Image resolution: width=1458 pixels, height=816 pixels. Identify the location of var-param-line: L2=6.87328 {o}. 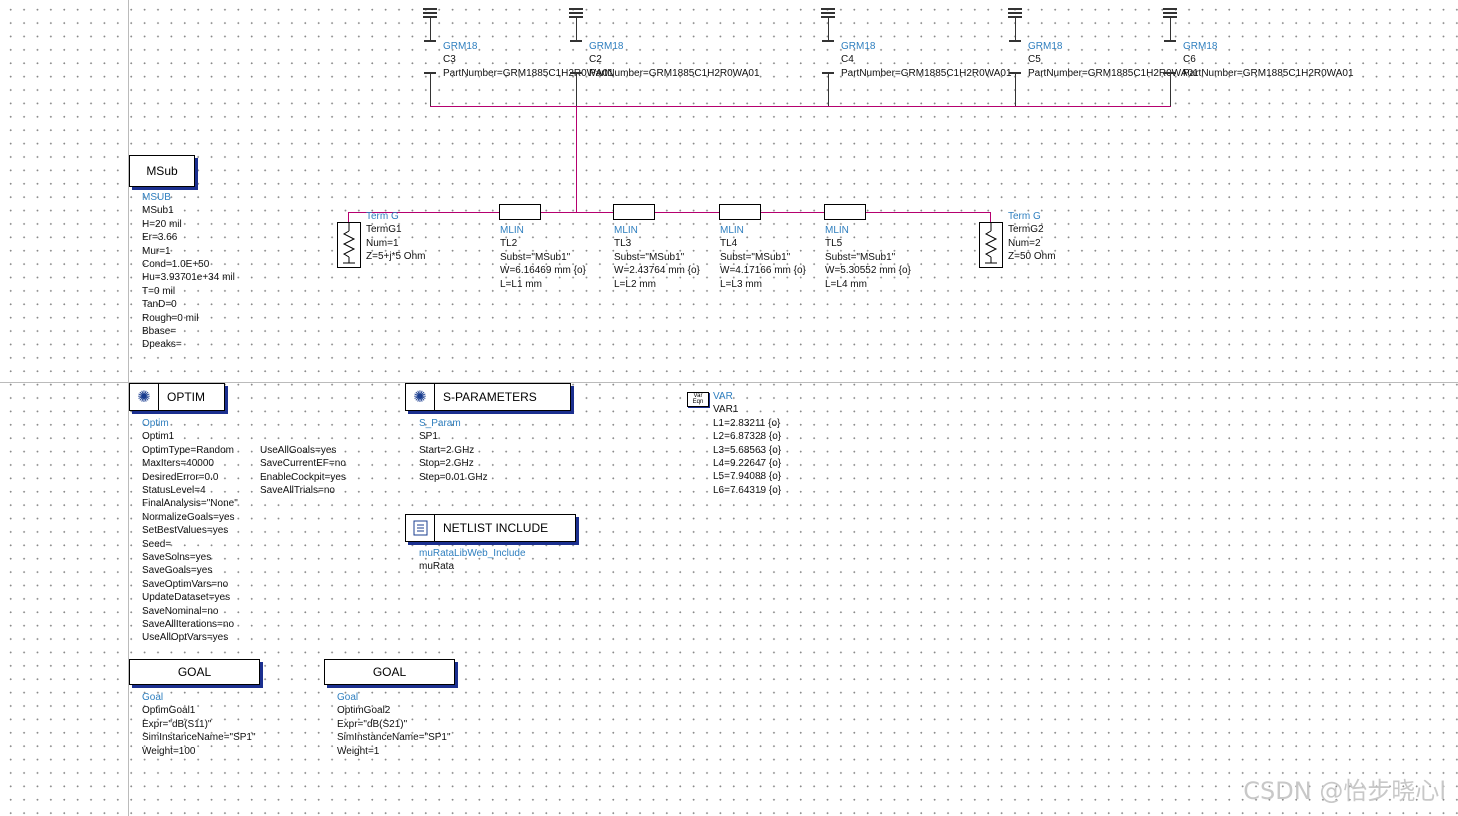
(747, 437).